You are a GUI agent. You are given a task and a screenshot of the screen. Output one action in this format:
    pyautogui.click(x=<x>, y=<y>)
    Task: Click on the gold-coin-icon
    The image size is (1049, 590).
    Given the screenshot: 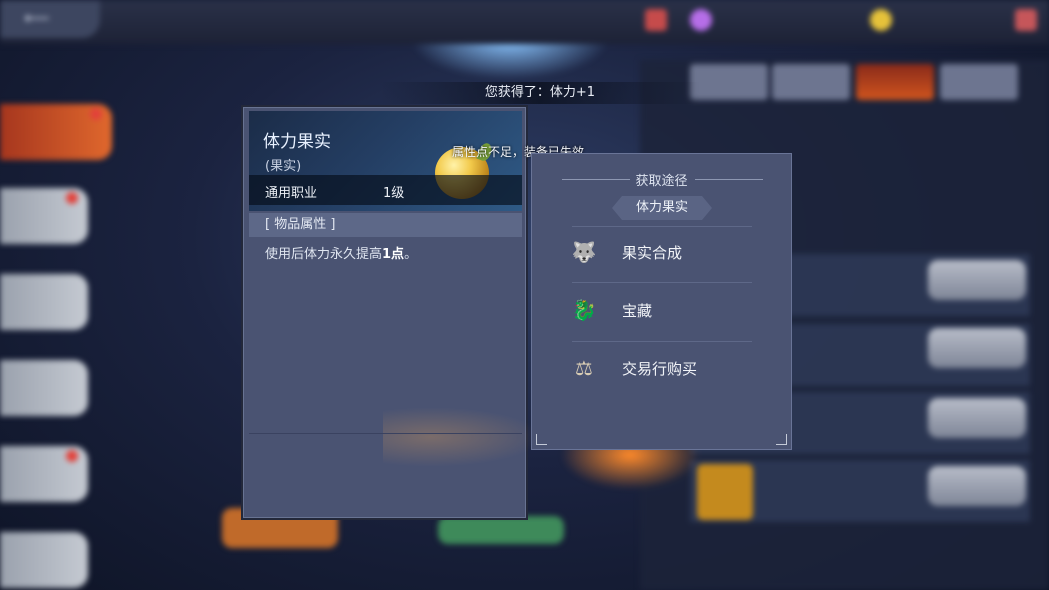 What is the action you would take?
    pyautogui.click(x=881, y=20)
    